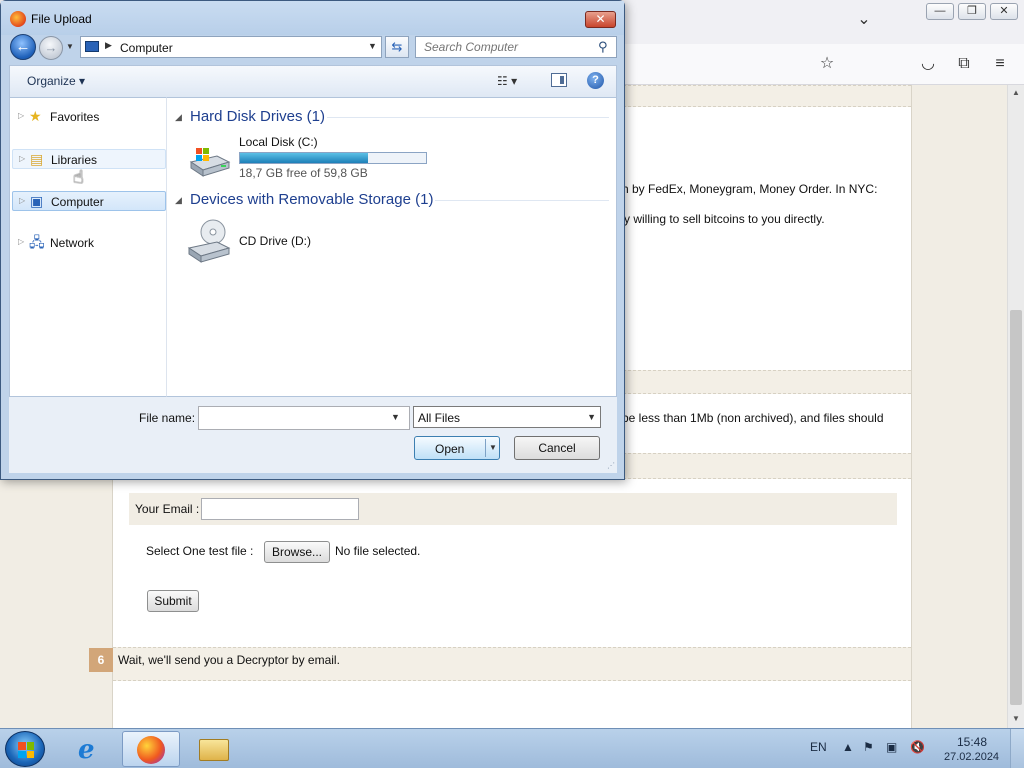 Image resolution: width=1024 pixels, height=768 pixels. Describe the element at coordinates (173, 601) in the screenshot. I see `submit-button: Submit` at that location.